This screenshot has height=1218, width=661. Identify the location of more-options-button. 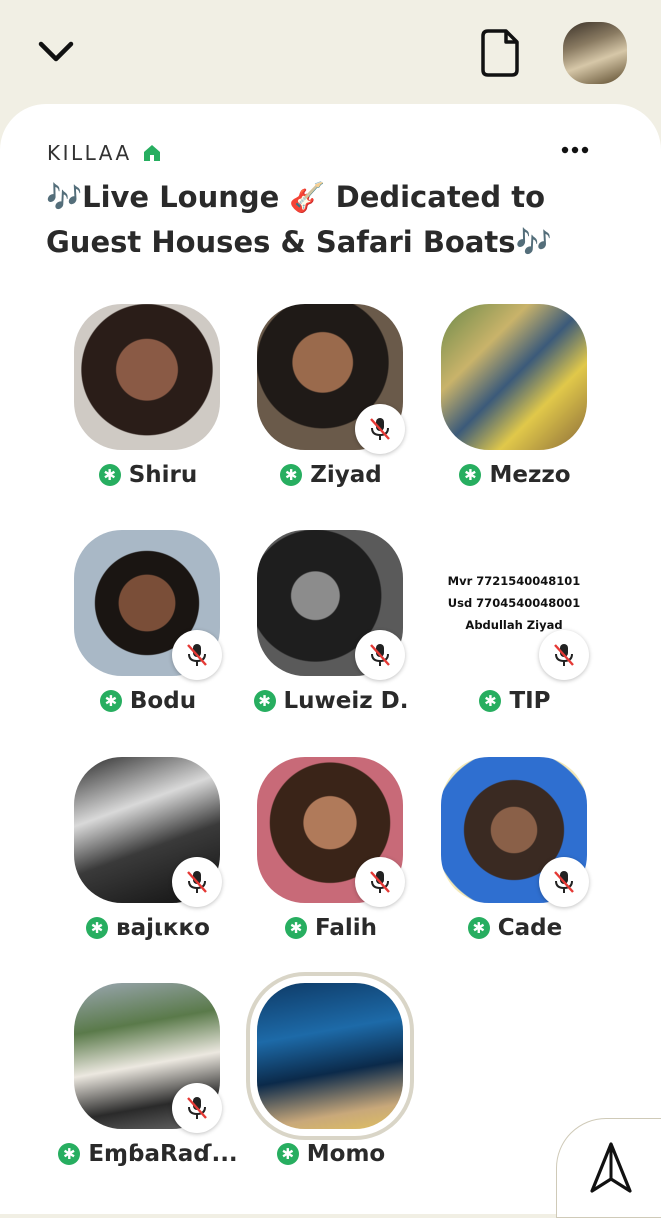
(575, 150).